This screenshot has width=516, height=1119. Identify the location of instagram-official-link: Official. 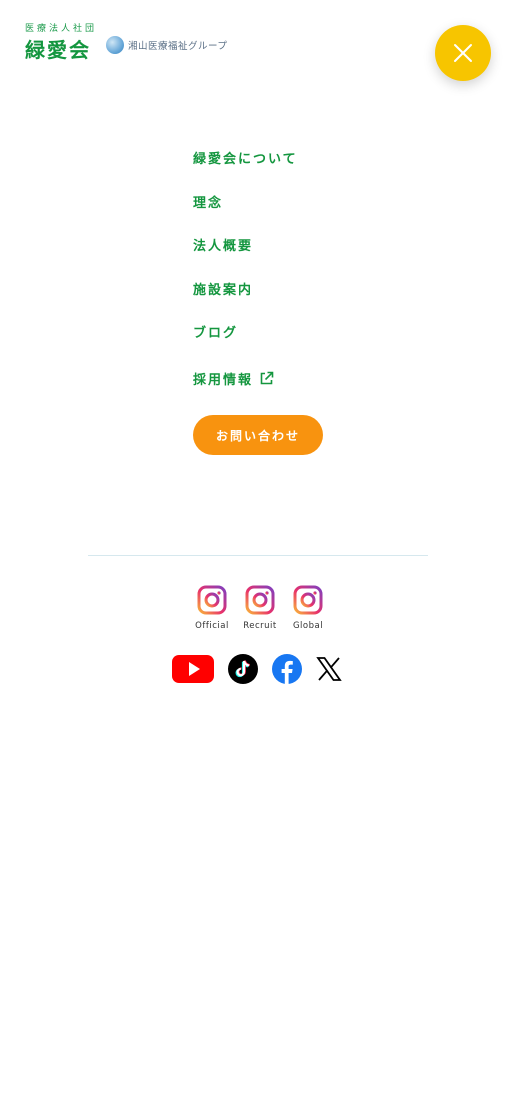
(212, 608).